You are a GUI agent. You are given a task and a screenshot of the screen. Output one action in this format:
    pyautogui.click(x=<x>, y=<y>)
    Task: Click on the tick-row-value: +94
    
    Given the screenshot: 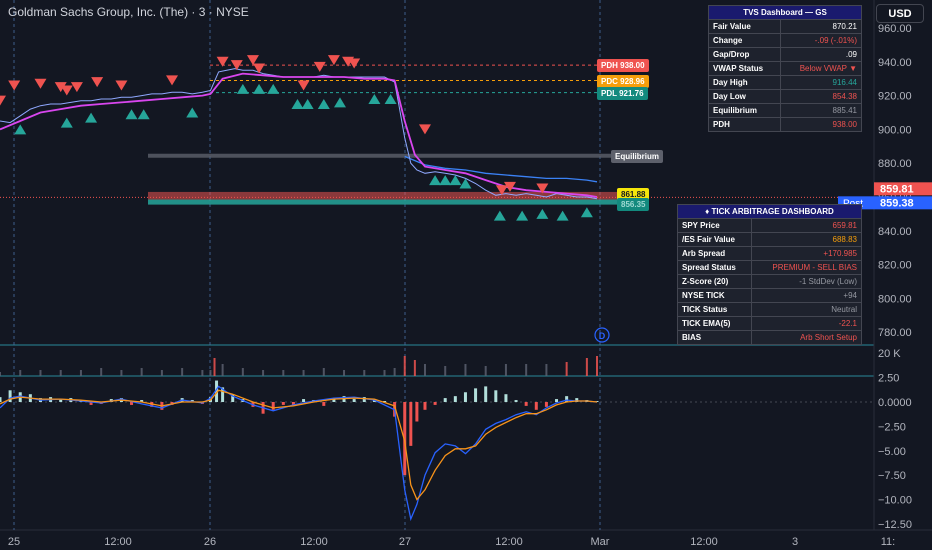 What is the action you would take?
    pyautogui.click(x=806, y=295)
    